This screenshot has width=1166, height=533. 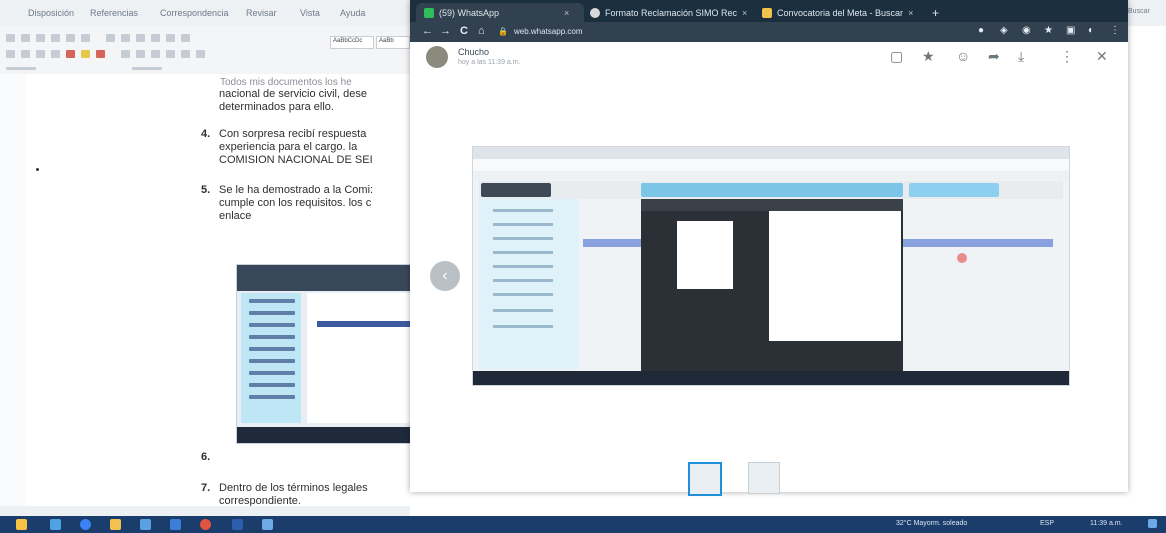 I want to click on tab-title: (59) WhatsApp, so click(x=469, y=12).